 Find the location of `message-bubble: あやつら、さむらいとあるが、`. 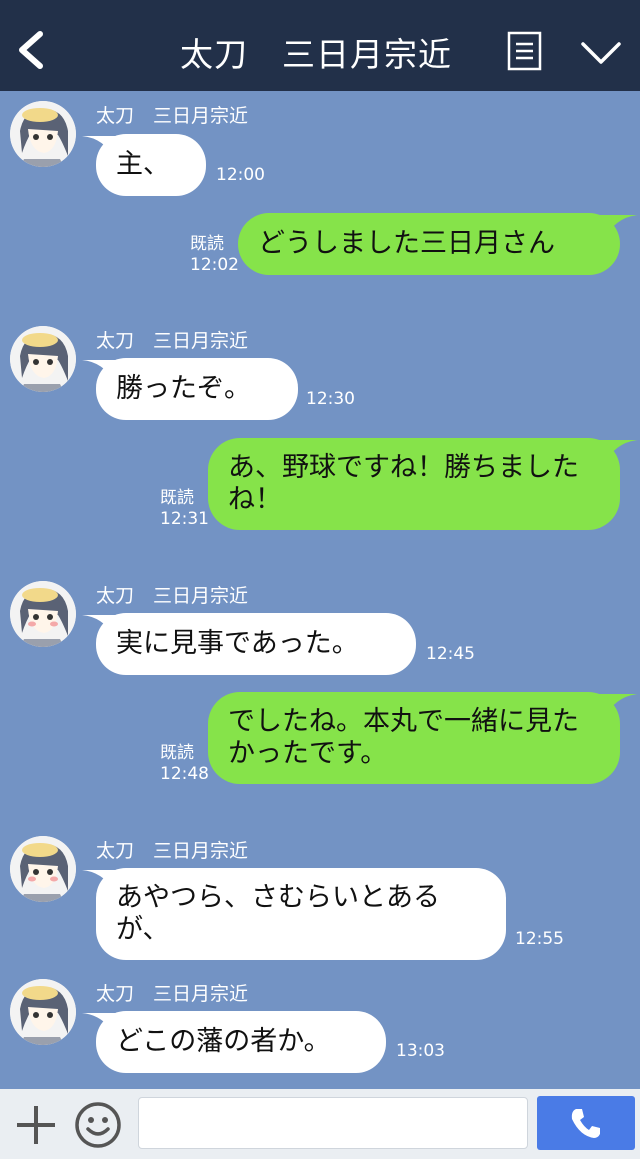

message-bubble: あやつら、さむらいとあるが、 is located at coordinates (301, 914).